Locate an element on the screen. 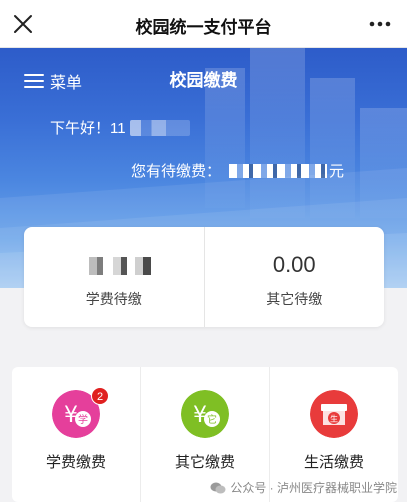 The image size is (407, 502). shop-icon: 生 is located at coordinates (334, 414).